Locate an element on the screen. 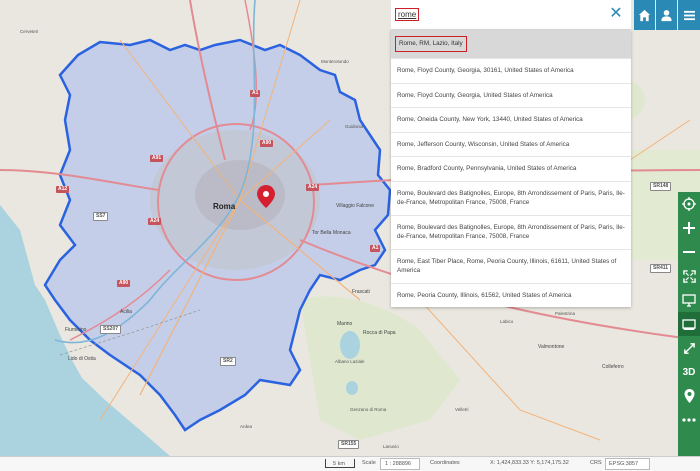  road-shield: SS207 is located at coordinates (111, 329).